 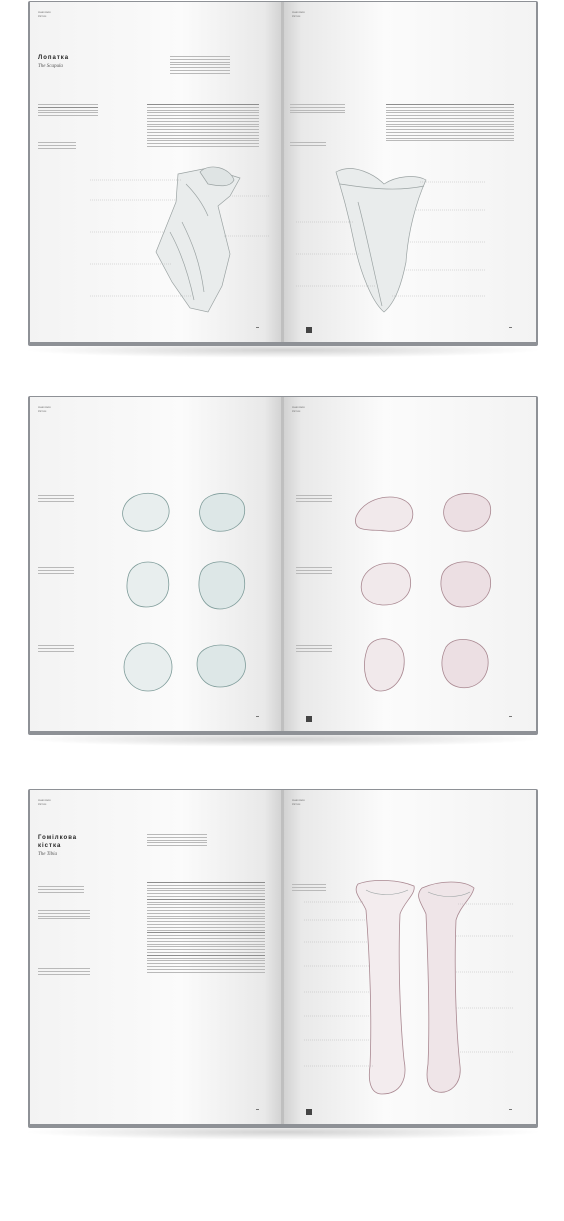 What do you see at coordinates (409, 987) in the screenshot?
I see `tibia-illustration` at bounding box center [409, 987].